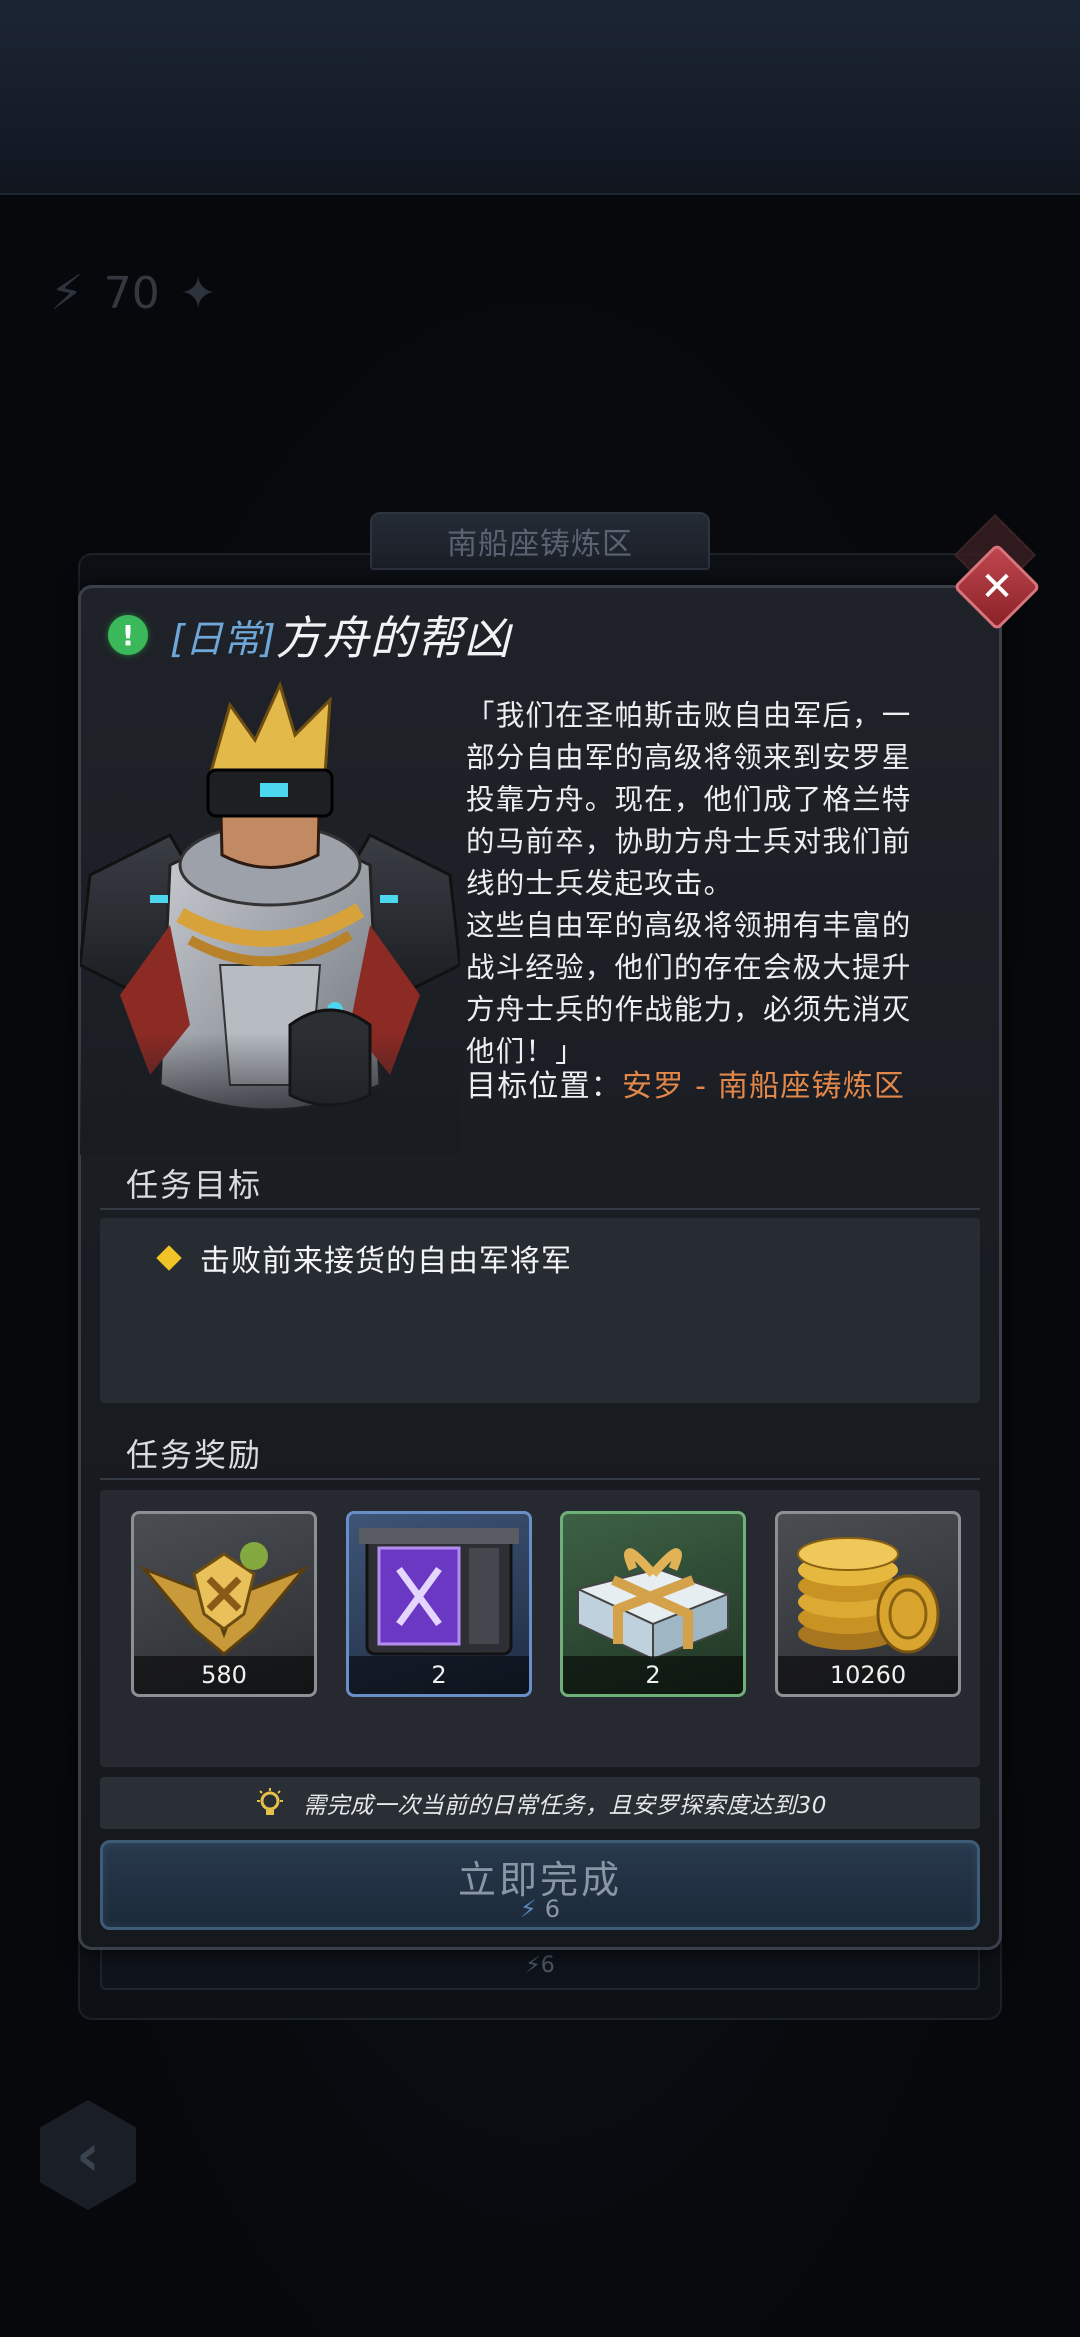  What do you see at coordinates (198, 293) in the screenshot?
I see `star-icon: ✦` at bounding box center [198, 293].